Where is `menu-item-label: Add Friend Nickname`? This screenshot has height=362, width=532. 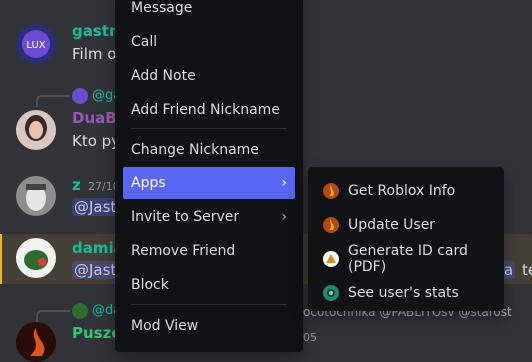 menu-item-label: Add Friend Nickname is located at coordinates (205, 110).